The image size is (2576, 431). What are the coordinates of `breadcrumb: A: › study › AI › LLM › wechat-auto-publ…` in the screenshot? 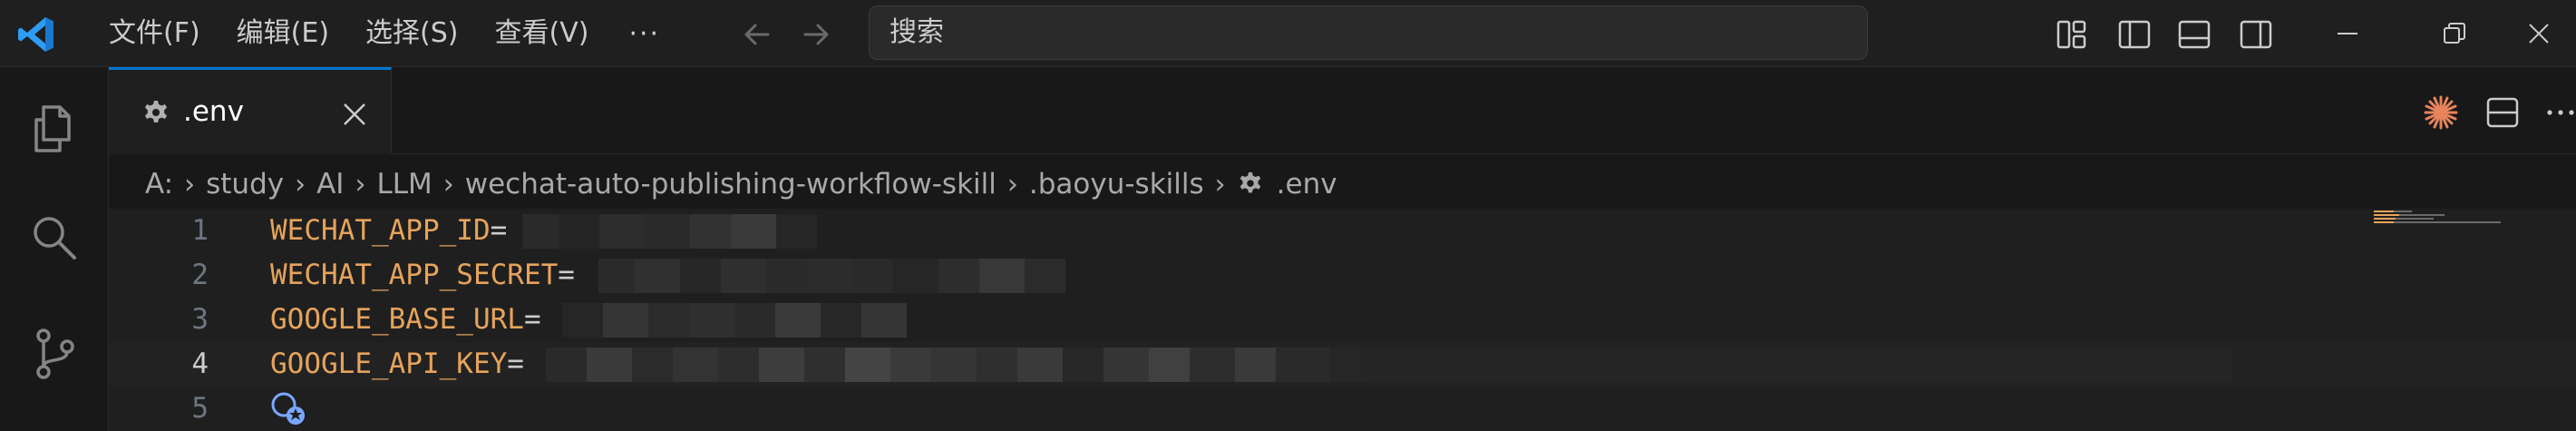 It's located at (741, 184).